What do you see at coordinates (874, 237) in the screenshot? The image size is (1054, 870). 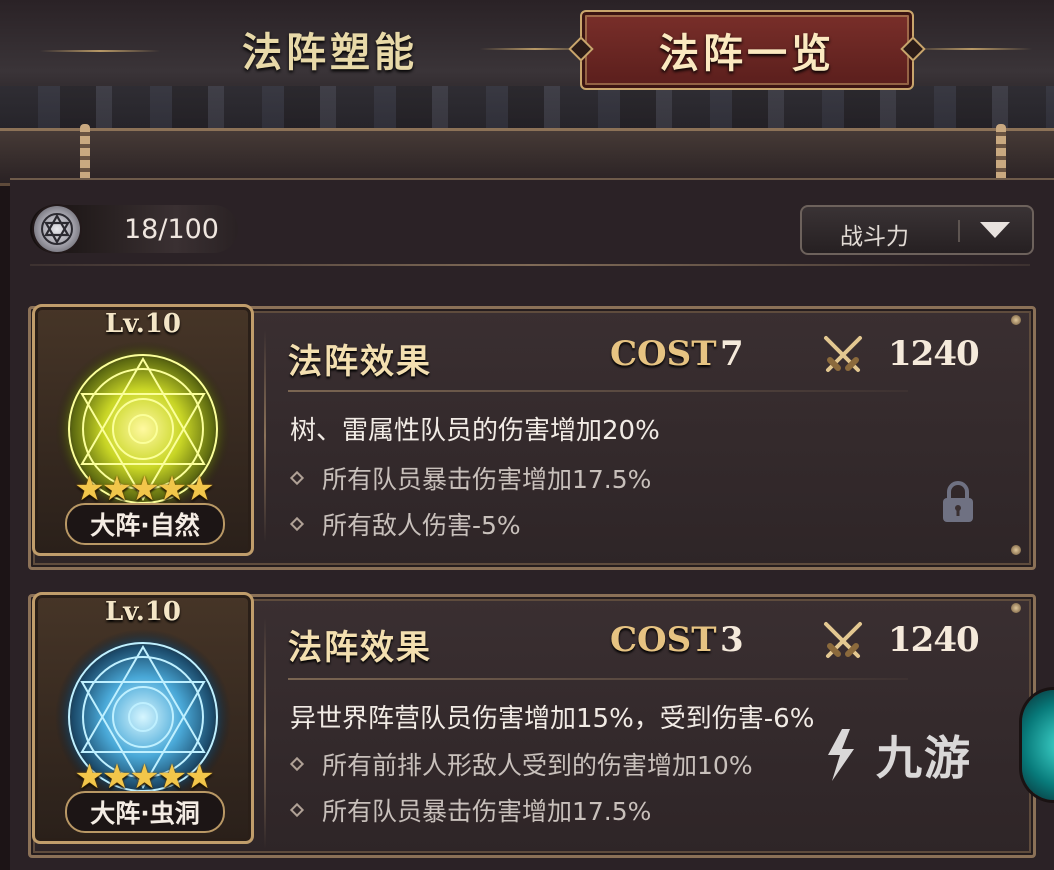 I see `sort-dropdown-label: 战斗力` at bounding box center [874, 237].